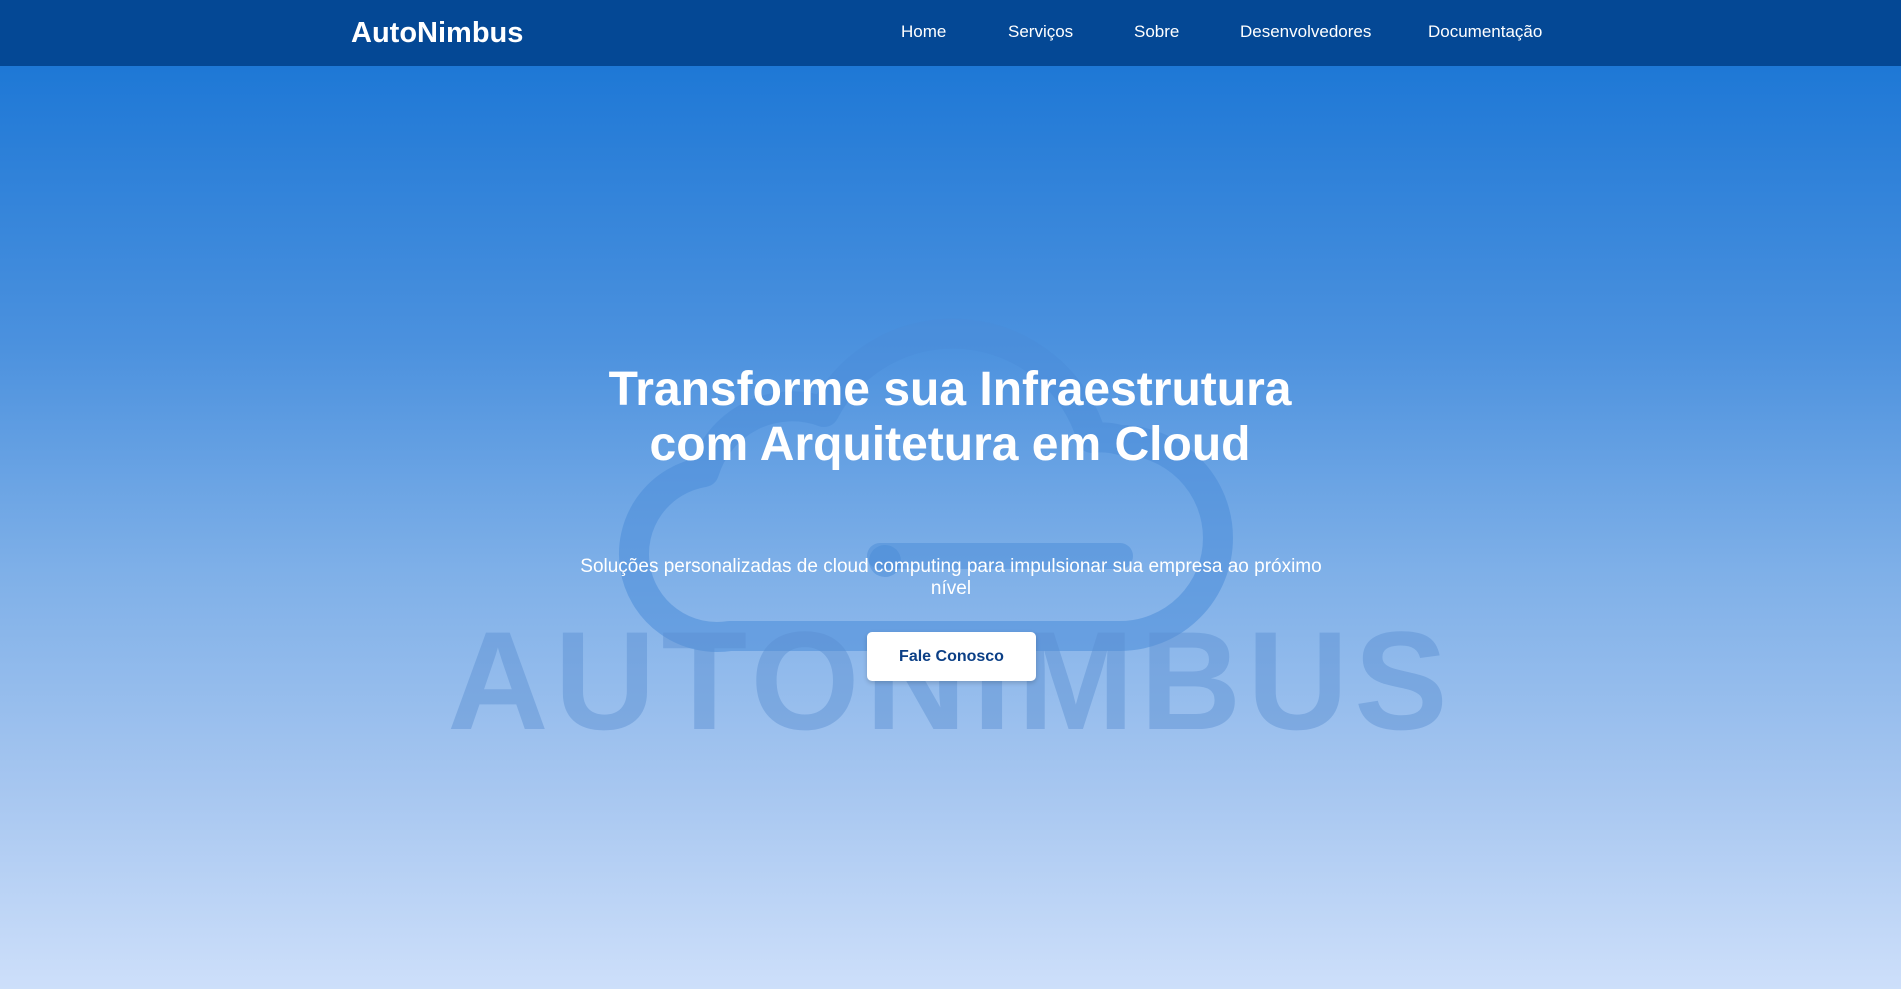 This screenshot has height=989, width=1901. I want to click on hero-title-line-1: Transforme sua Infraestrutura, so click(950, 389).